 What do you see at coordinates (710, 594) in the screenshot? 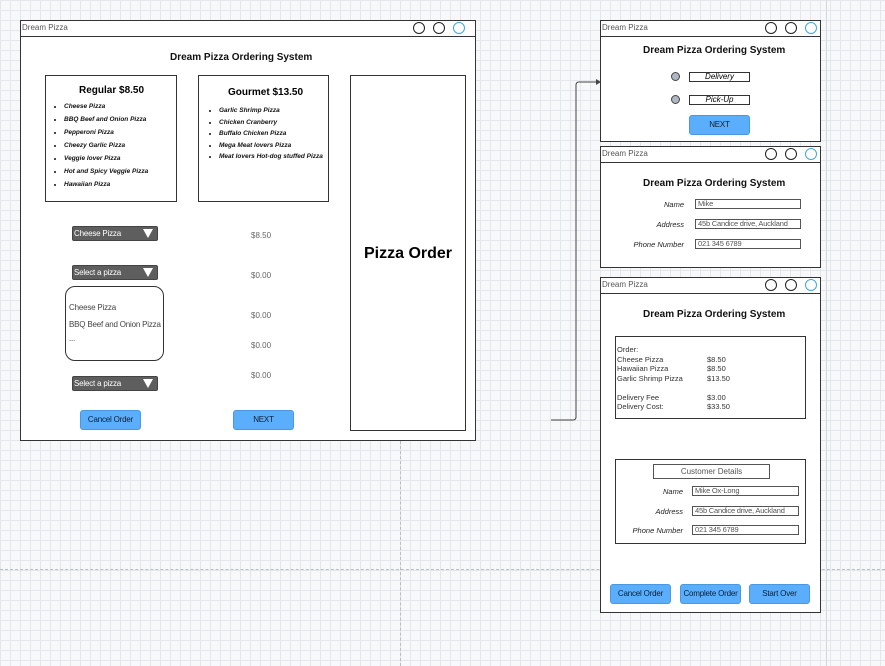
I see `complete-order-button: Complete Order` at bounding box center [710, 594].